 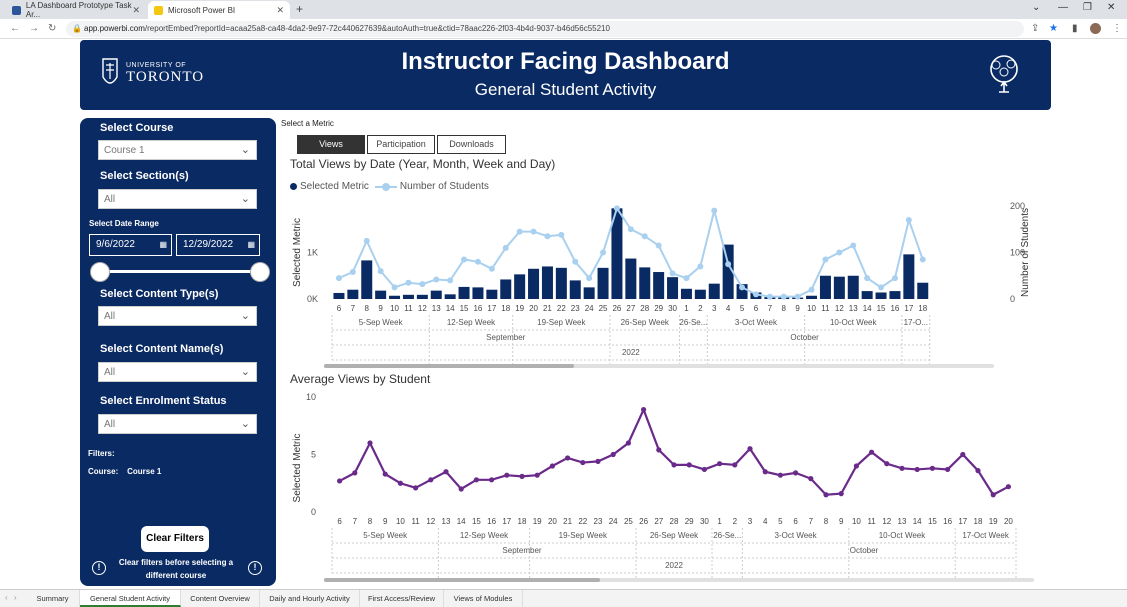 I want to click on new-tab-icon: +, so click(x=299, y=9).